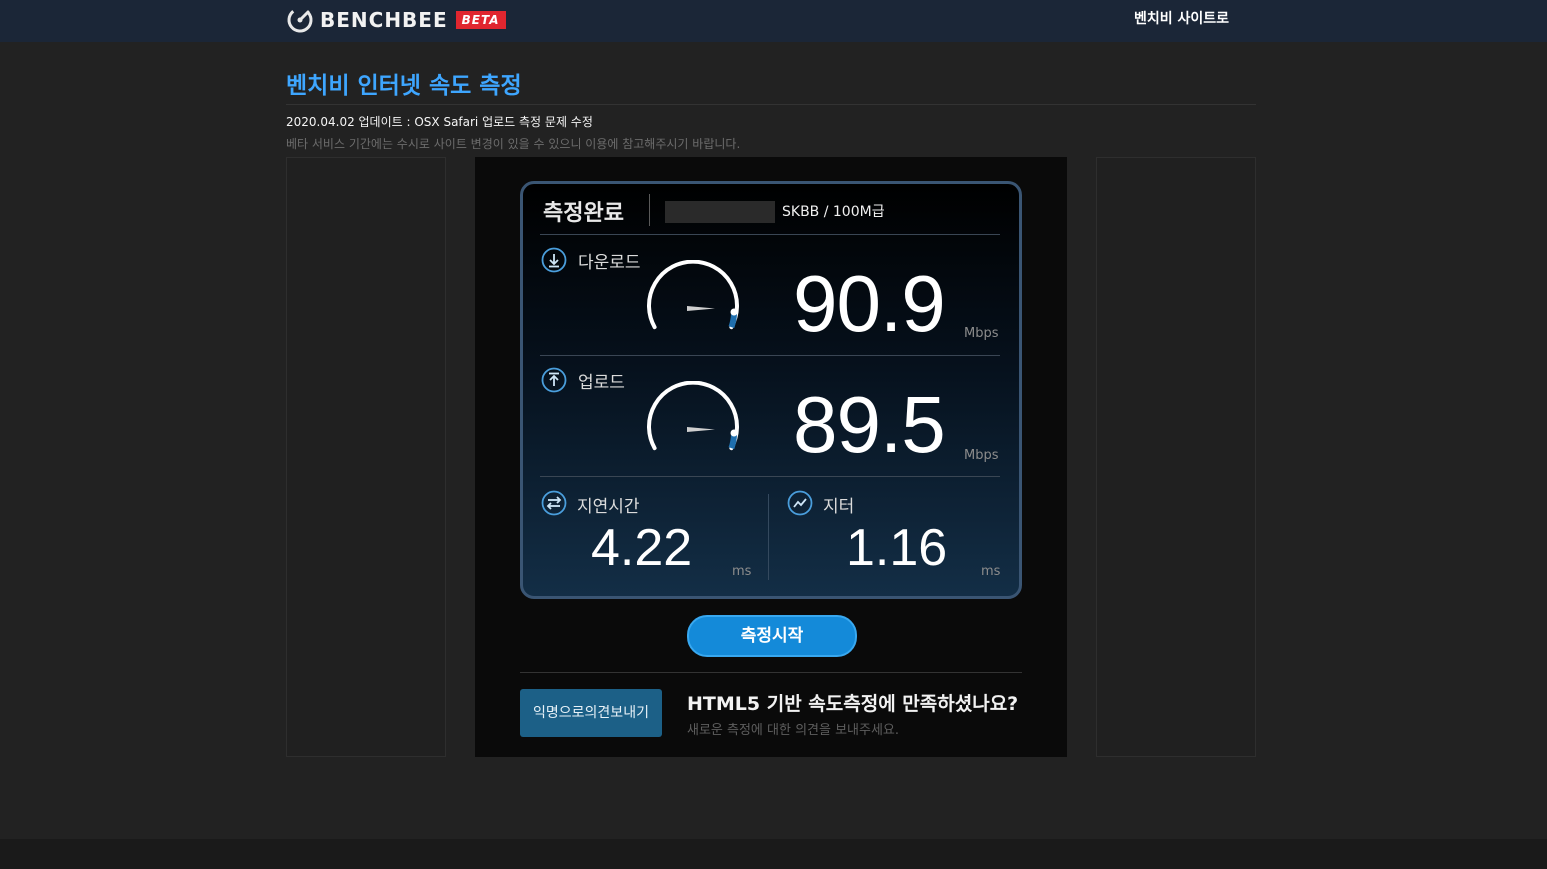  Describe the element at coordinates (869, 424) in the screenshot. I see `upload-value: 89.5` at that location.